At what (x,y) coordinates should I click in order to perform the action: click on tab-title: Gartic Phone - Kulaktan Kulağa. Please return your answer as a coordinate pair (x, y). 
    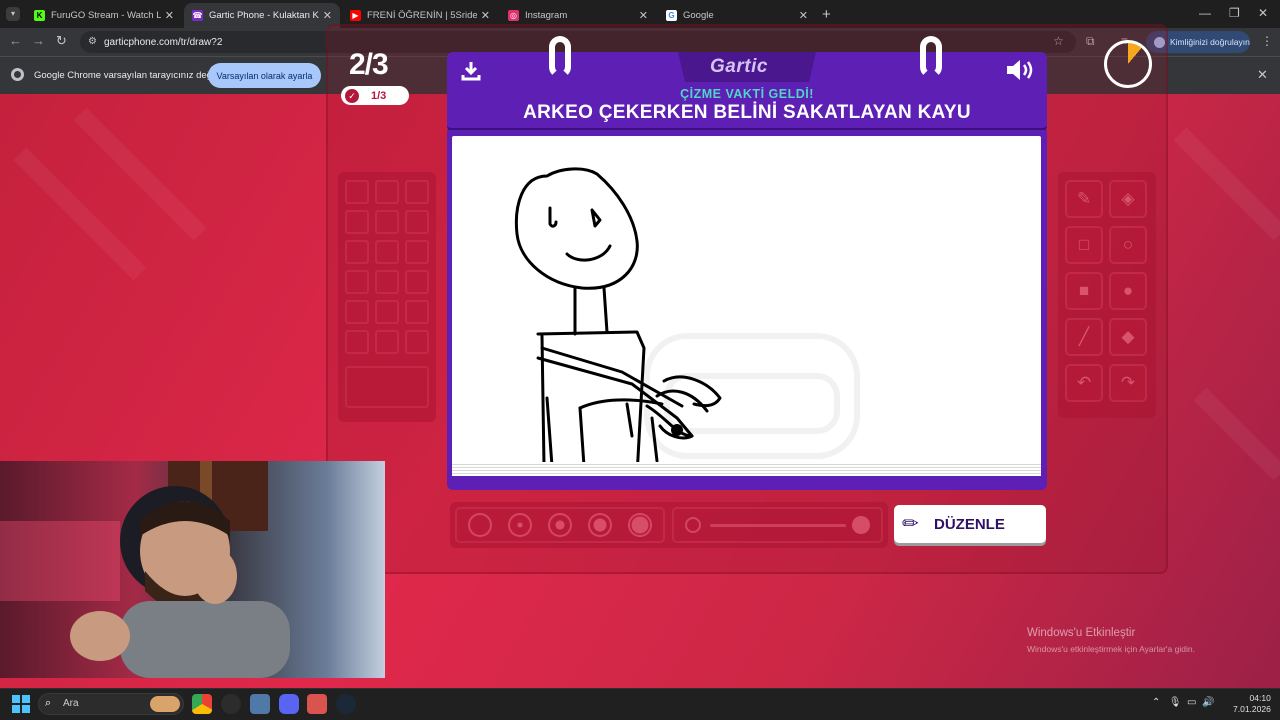
    Looking at the image, I should click on (264, 15).